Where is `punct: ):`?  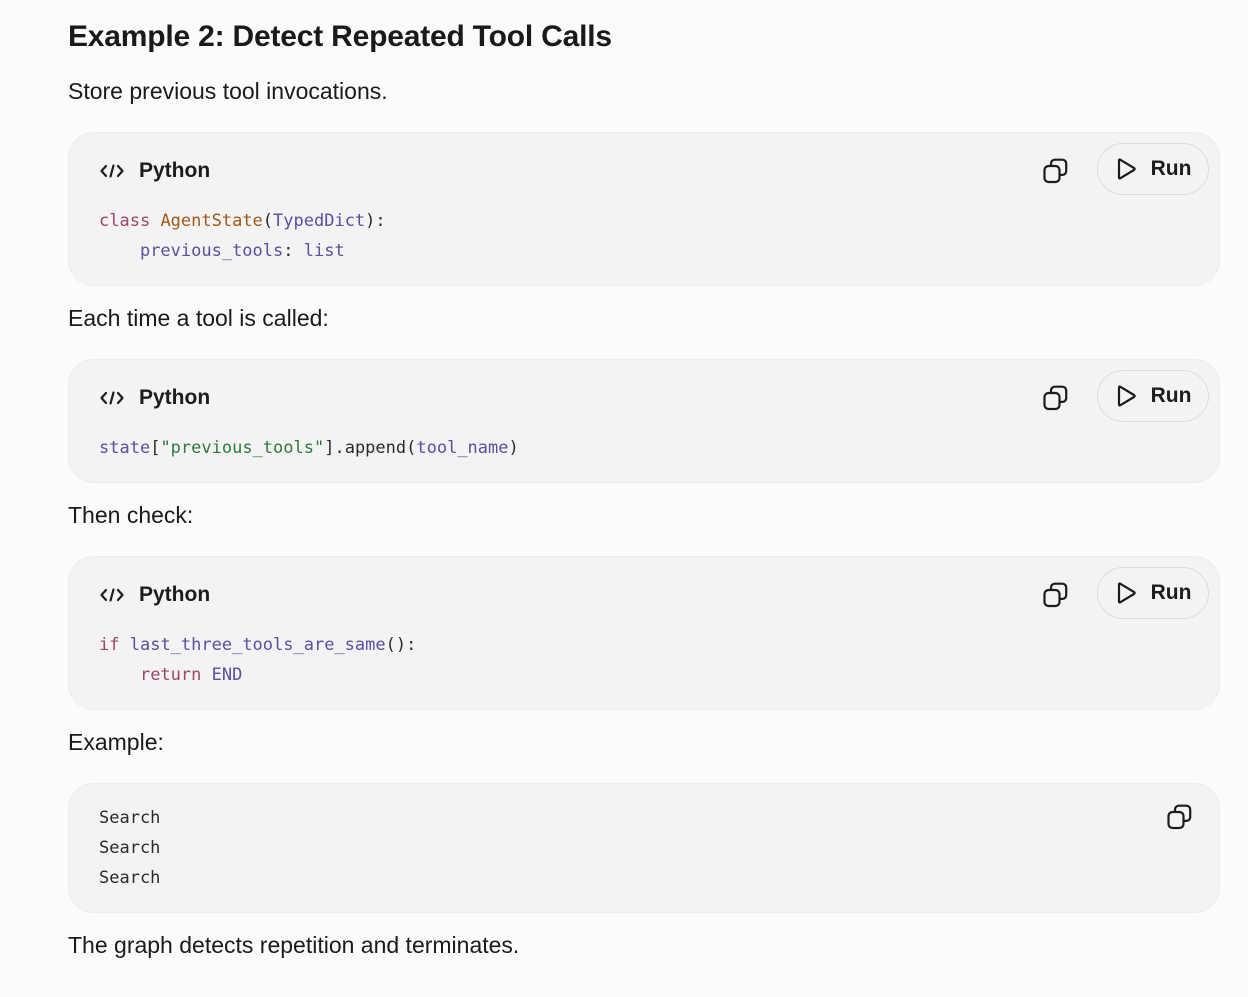
punct: ): is located at coordinates (375, 221).